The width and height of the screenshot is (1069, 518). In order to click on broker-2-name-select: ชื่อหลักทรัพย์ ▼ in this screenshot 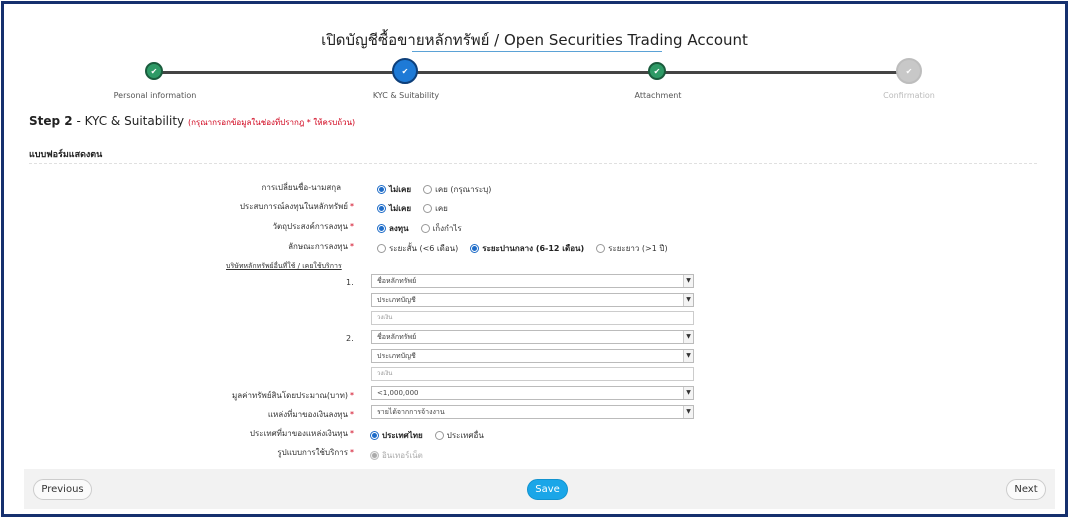, I will do `click(532, 337)`.